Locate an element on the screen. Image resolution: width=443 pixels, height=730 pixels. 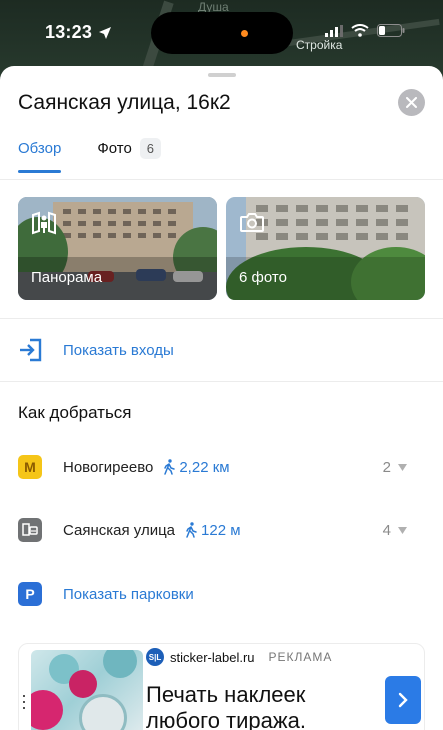
ad-label: РЕКЛАМА is located at coordinates (300, 657).